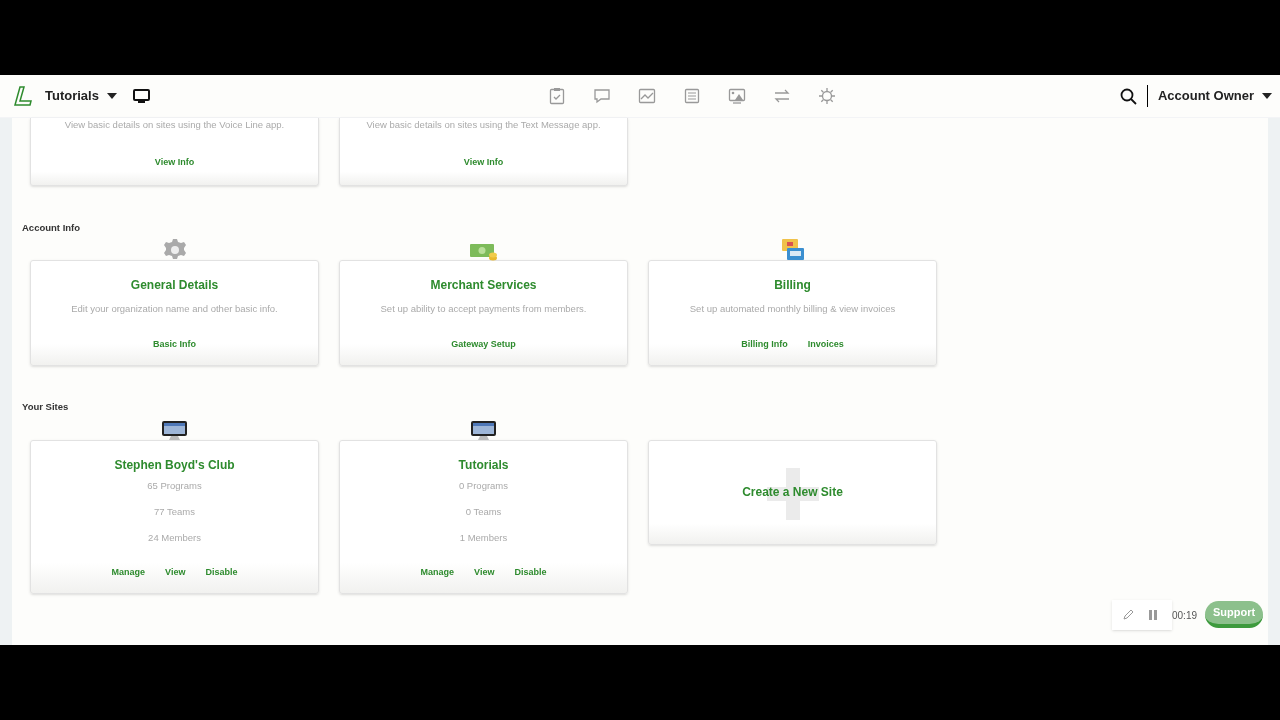 This screenshot has width=1280, height=720. Describe the element at coordinates (826, 96) in the screenshot. I see `settings-icon` at that location.